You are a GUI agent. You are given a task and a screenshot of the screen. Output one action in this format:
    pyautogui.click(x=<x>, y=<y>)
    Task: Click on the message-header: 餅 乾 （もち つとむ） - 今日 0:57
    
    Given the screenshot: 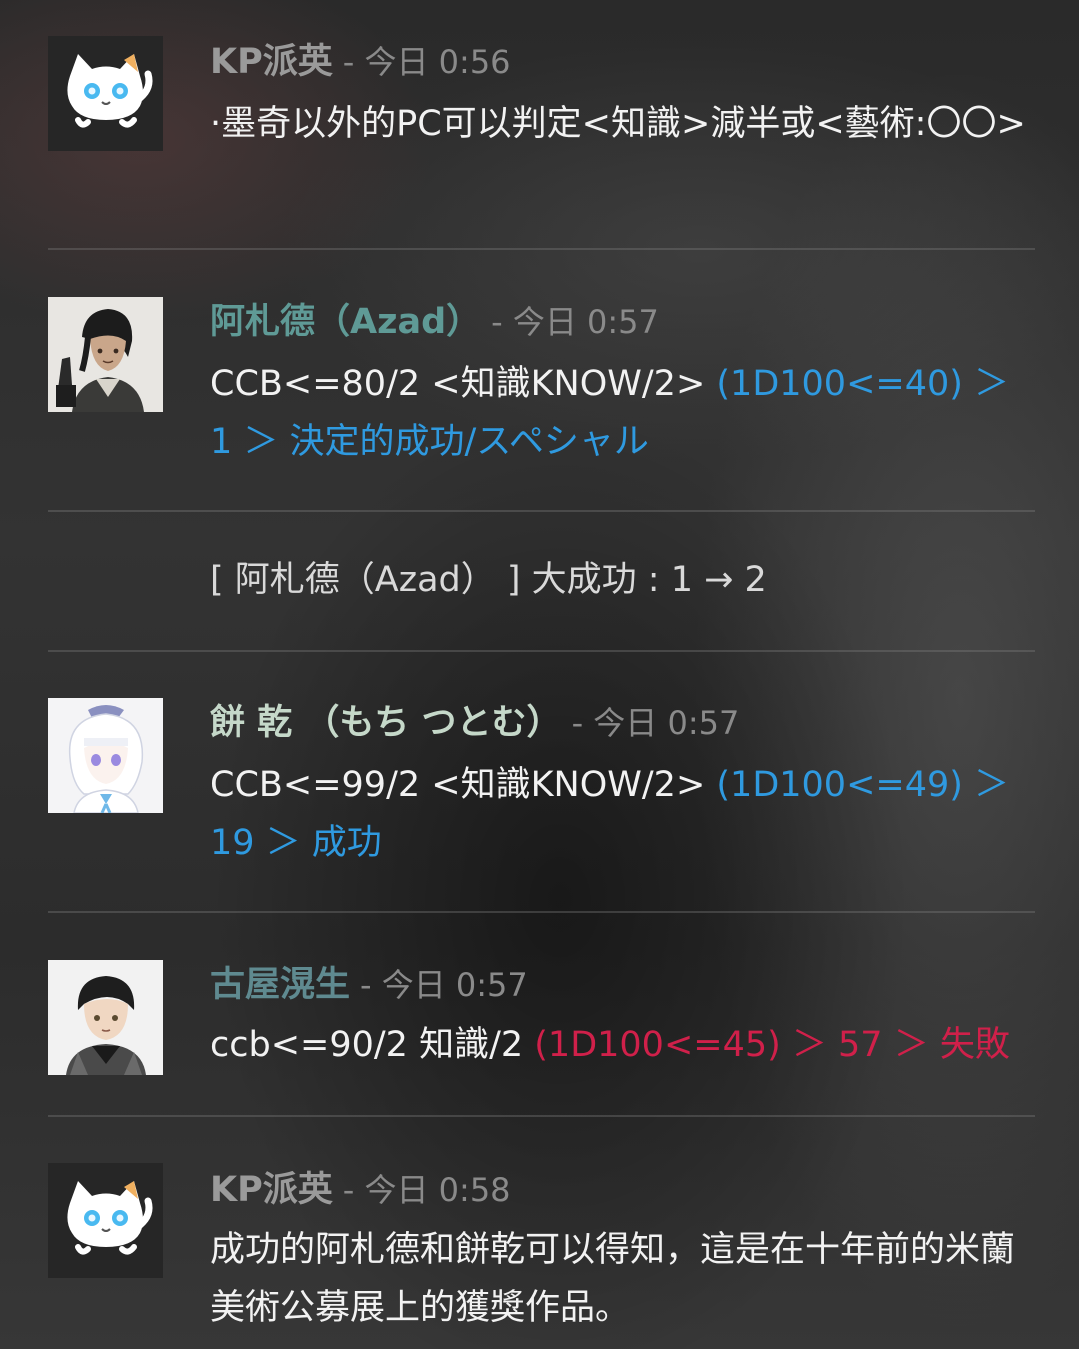 What is the action you would take?
    pyautogui.click(x=474, y=723)
    